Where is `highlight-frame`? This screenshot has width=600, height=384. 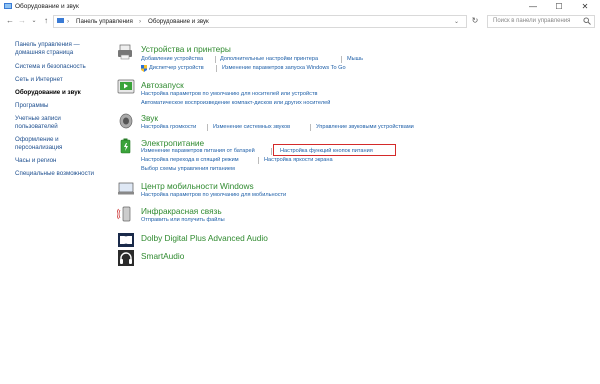
highlight-frame is located at coordinates (334, 150).